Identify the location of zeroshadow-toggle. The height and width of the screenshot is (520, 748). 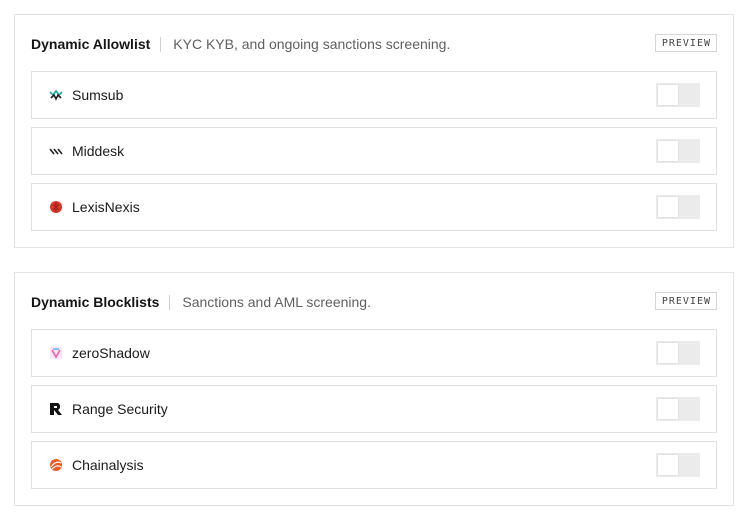
(678, 353).